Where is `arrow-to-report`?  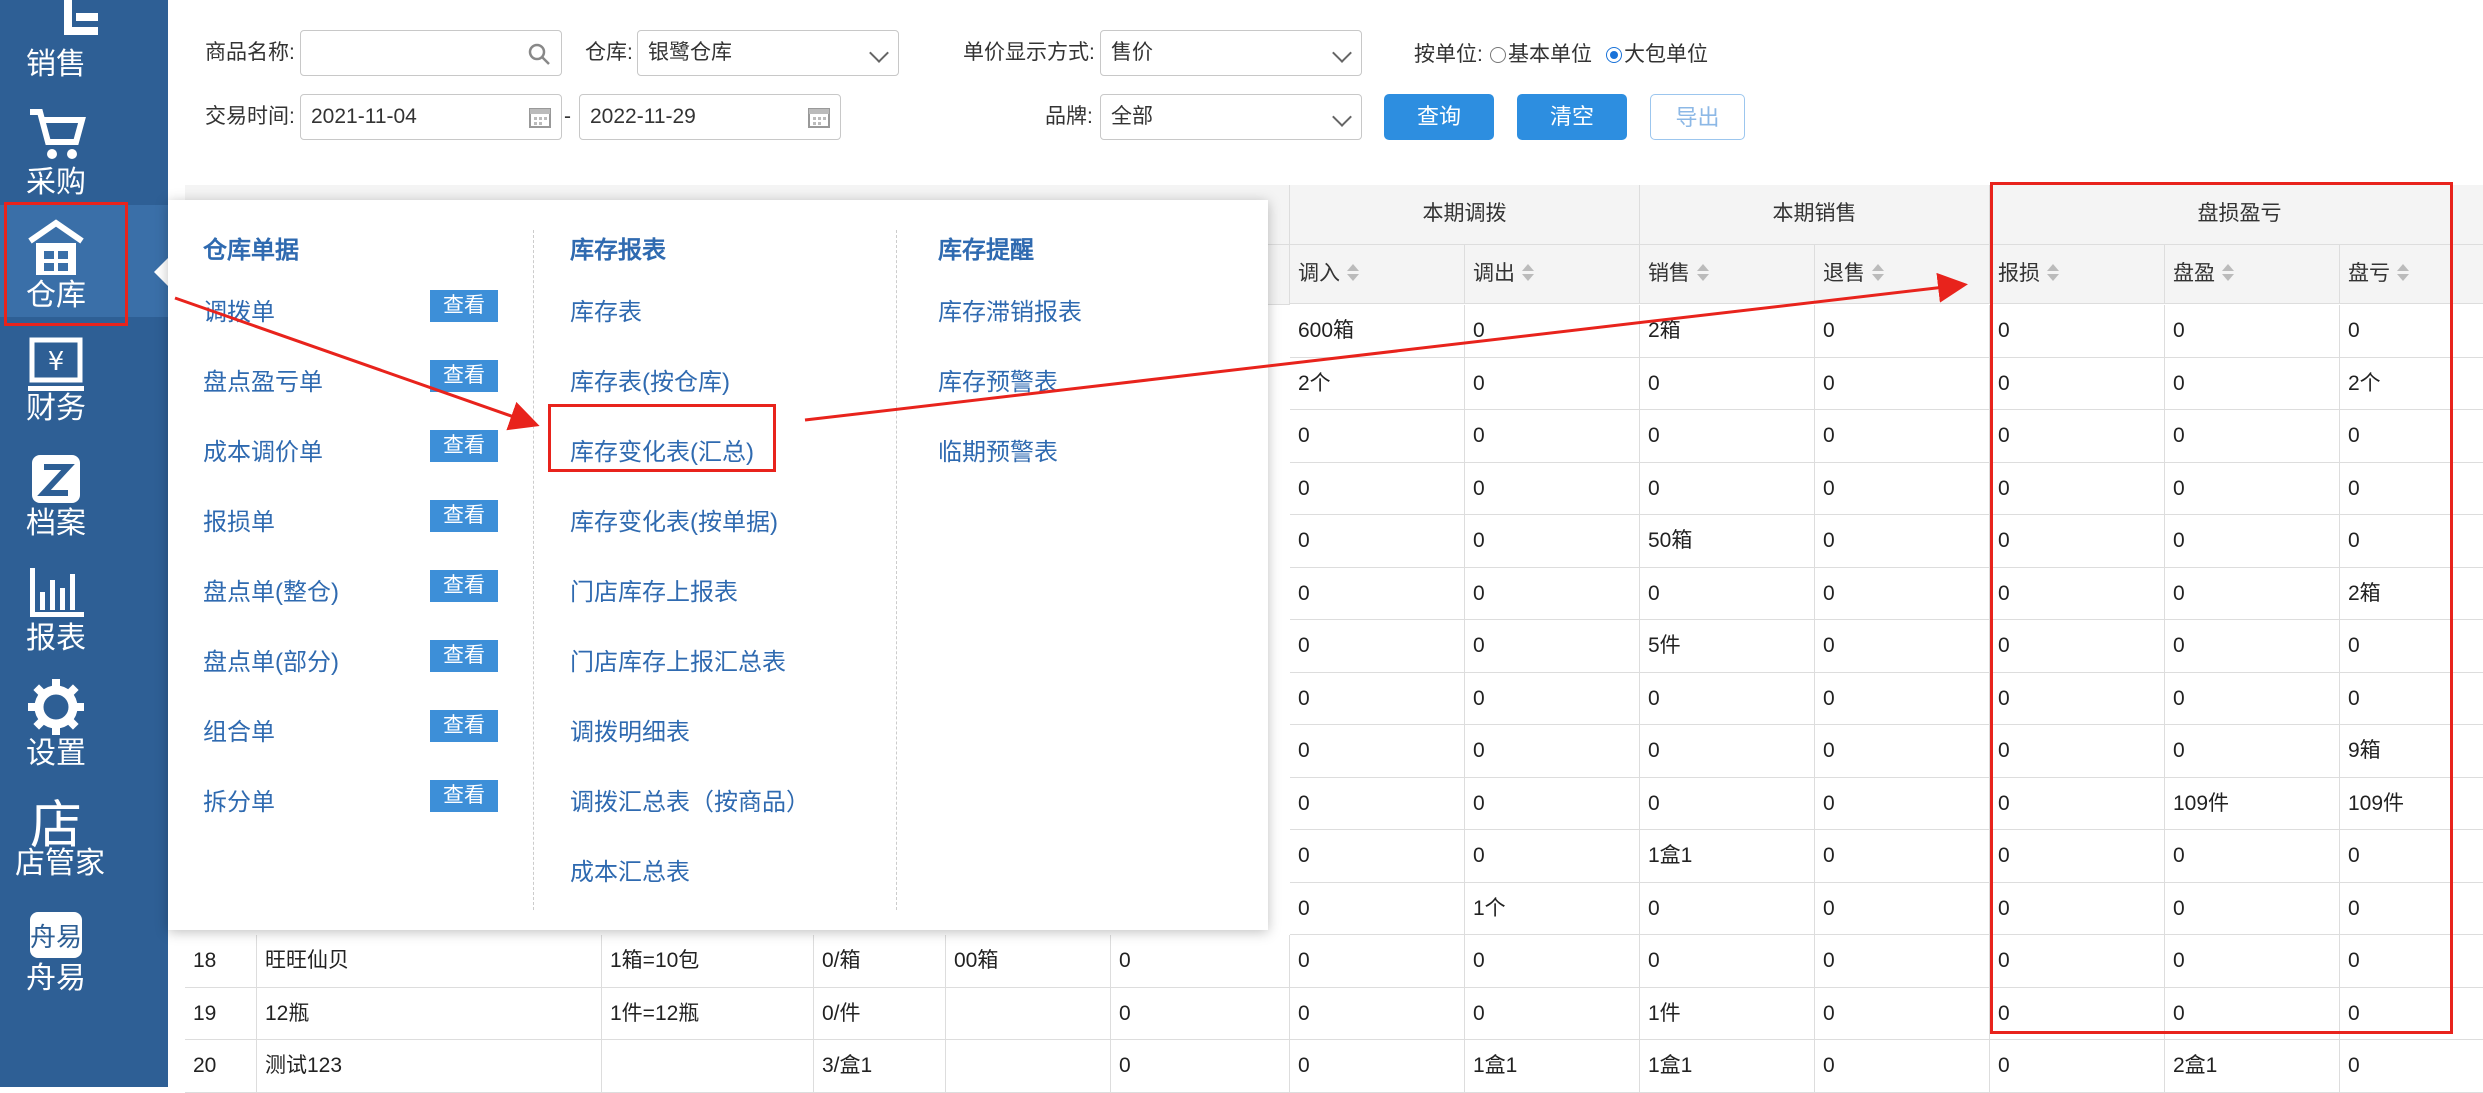 arrow-to-report is located at coordinates (357, 363).